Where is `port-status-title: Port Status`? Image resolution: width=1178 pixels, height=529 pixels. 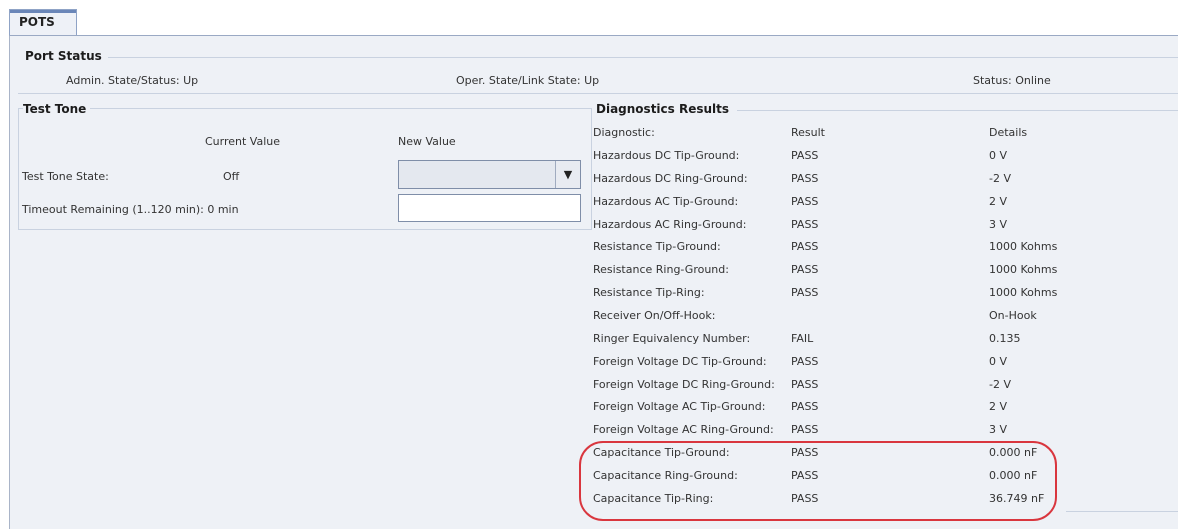
port-status-title: Port Status is located at coordinates (63, 56).